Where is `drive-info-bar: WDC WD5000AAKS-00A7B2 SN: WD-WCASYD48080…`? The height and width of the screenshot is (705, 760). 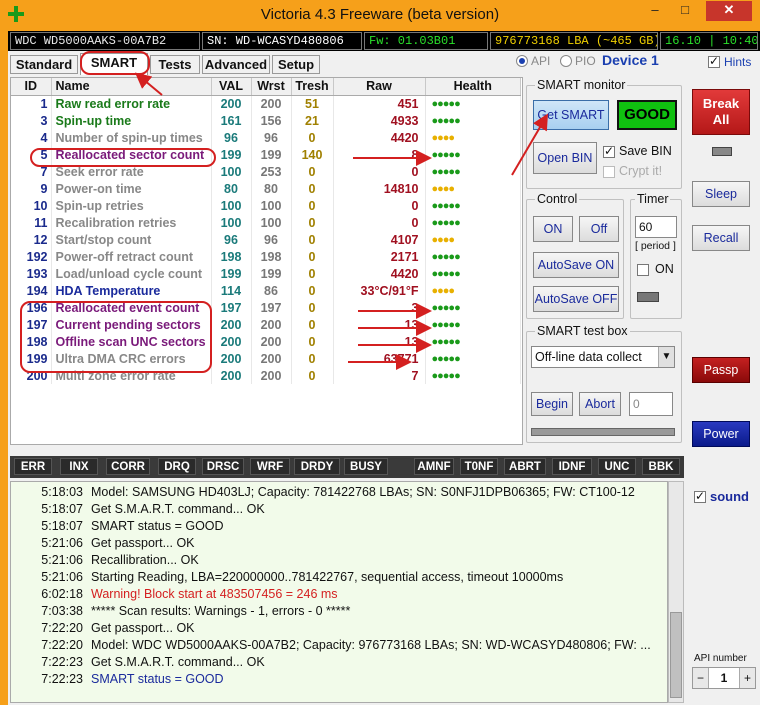
drive-info-bar: WDC WD5000AAKS-00A7B2 SN: WD-WCASYD48080… is located at coordinates (384, 41).